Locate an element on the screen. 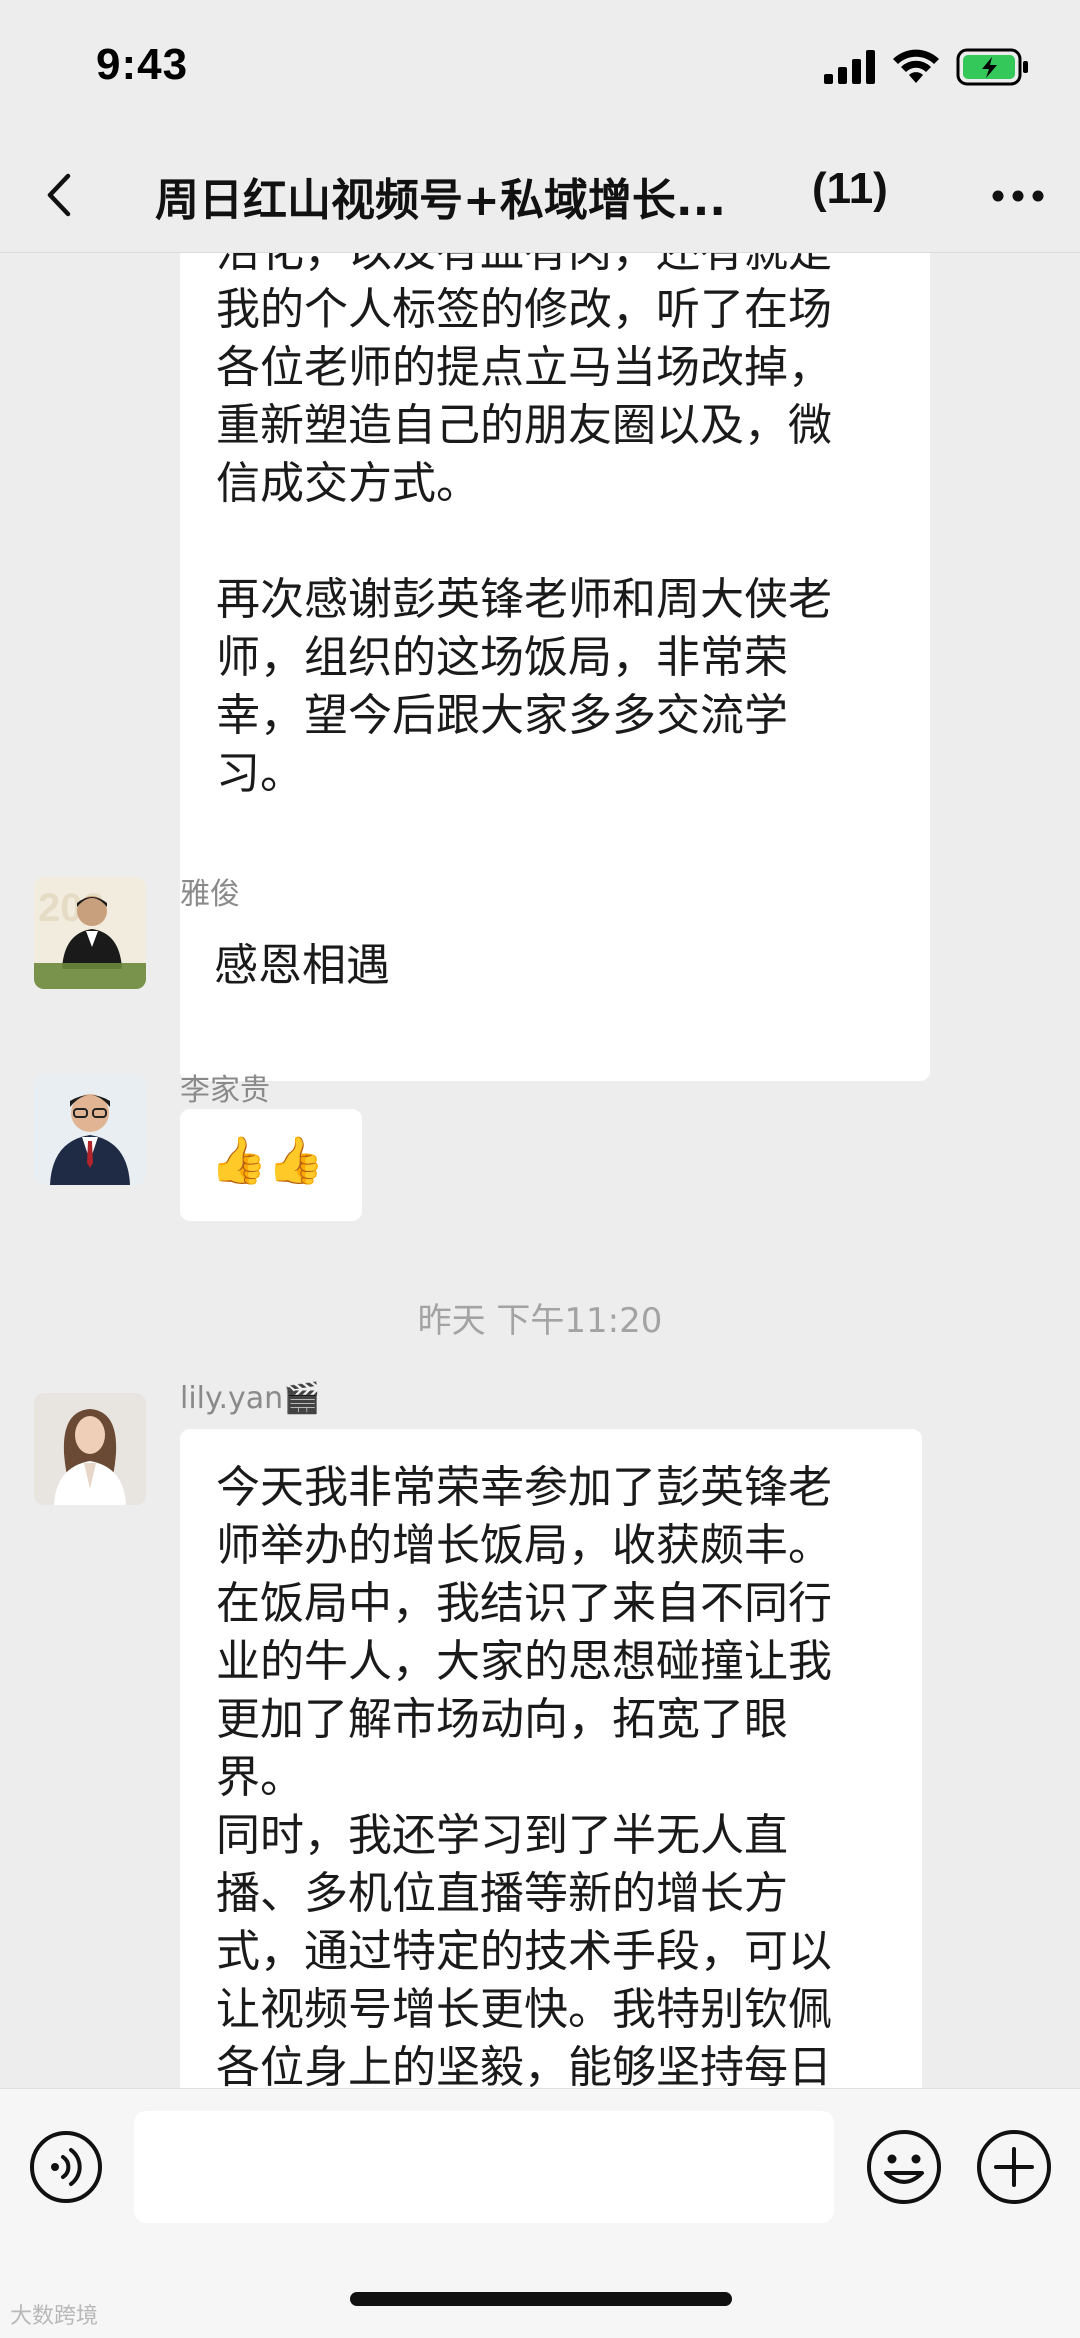 Image resolution: width=1080 pixels, height=2338 pixels. status-icons is located at coordinates (927, 67).